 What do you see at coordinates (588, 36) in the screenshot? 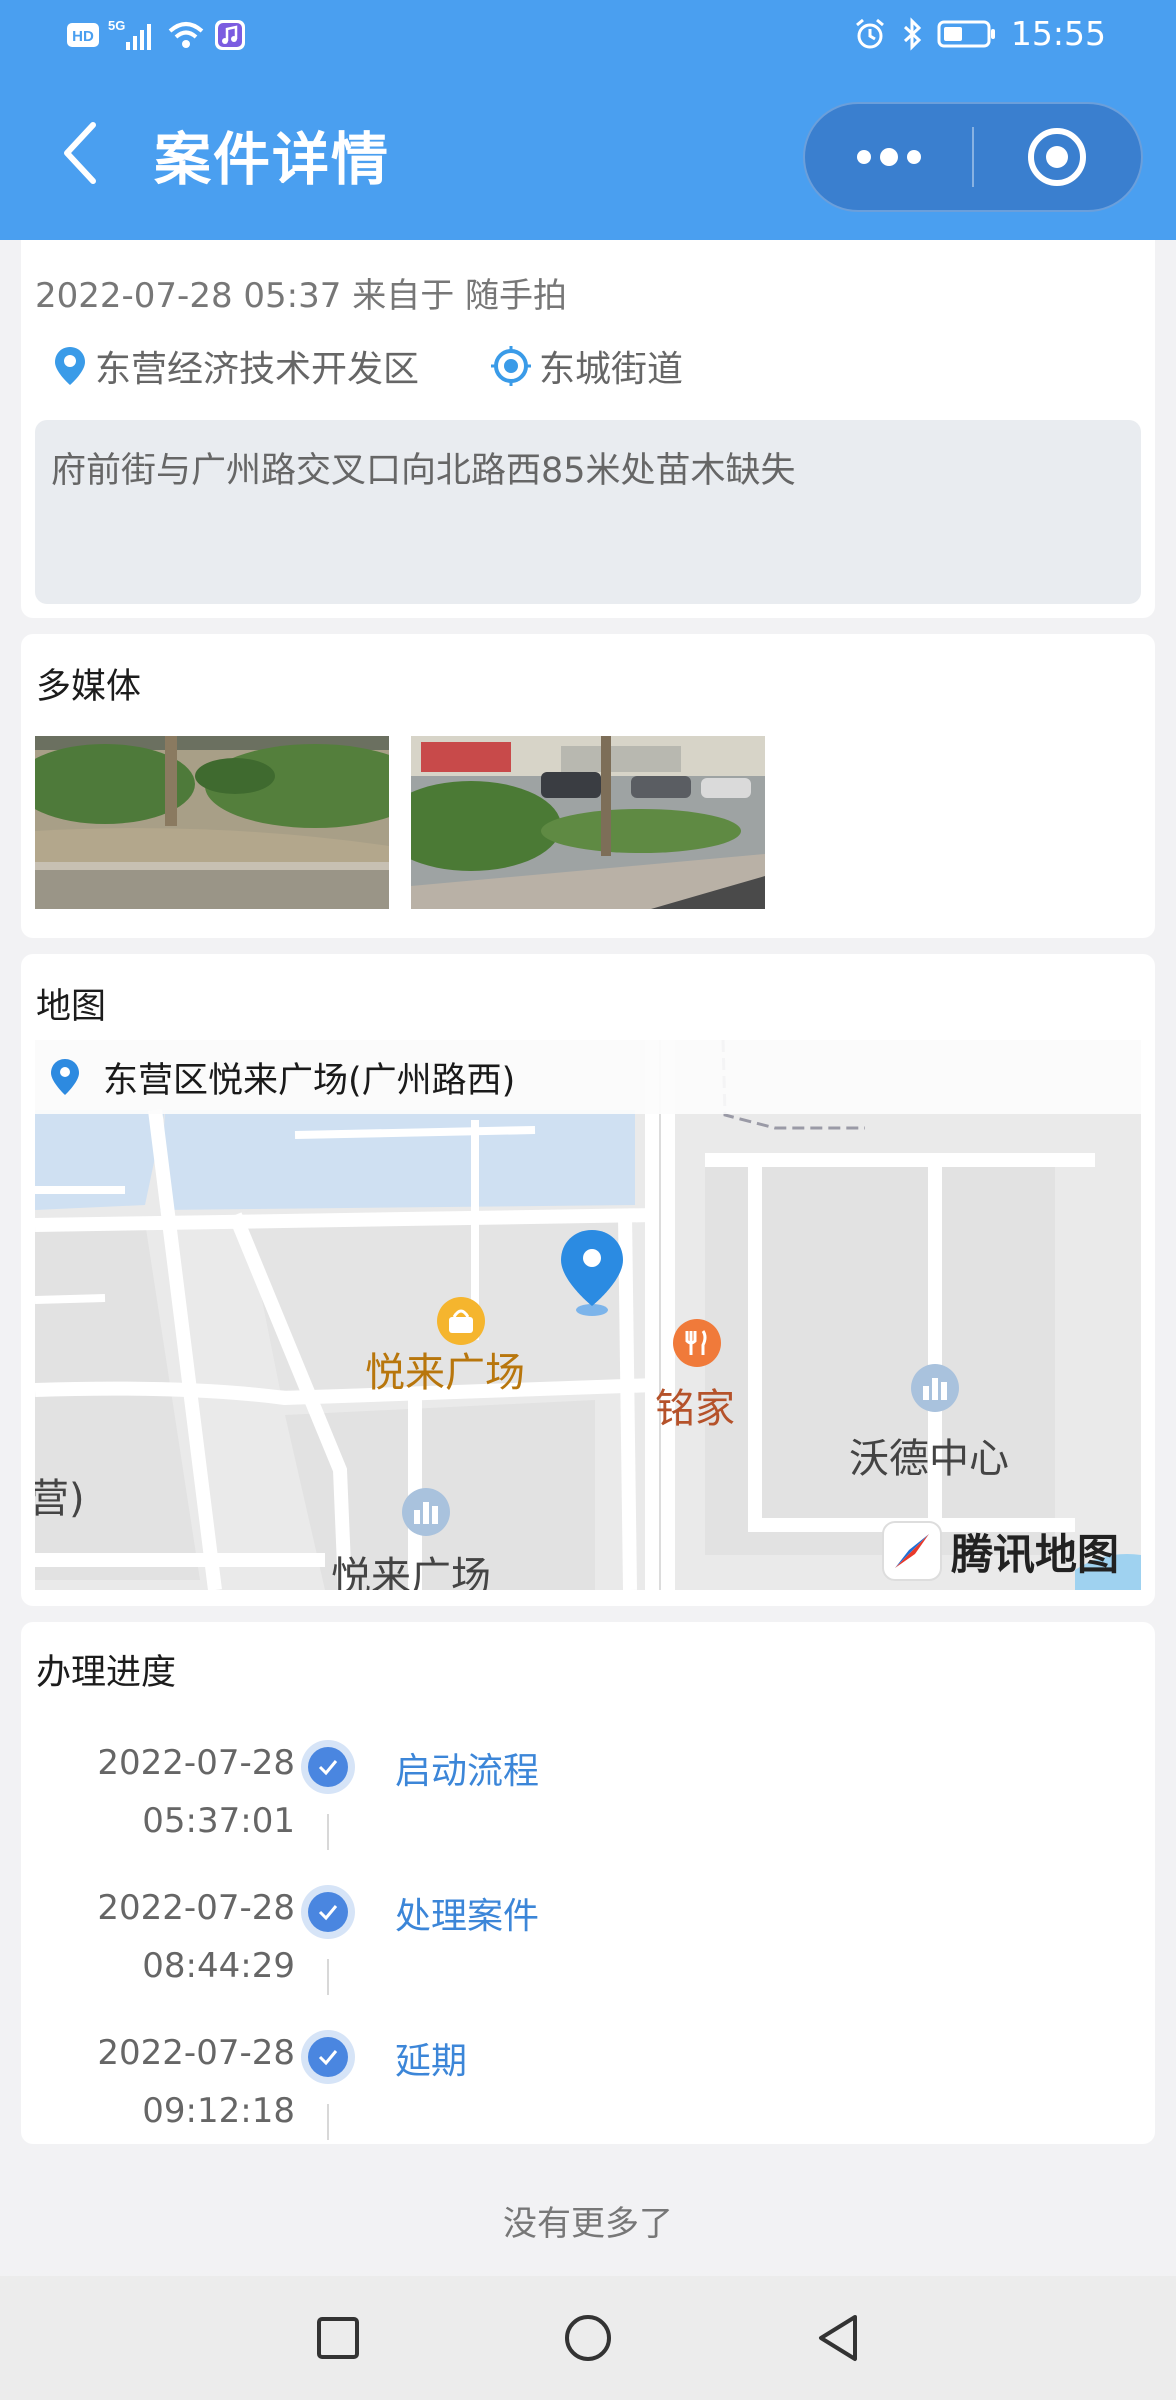
I see `status-bar: HD 5G 15:55` at bounding box center [588, 36].